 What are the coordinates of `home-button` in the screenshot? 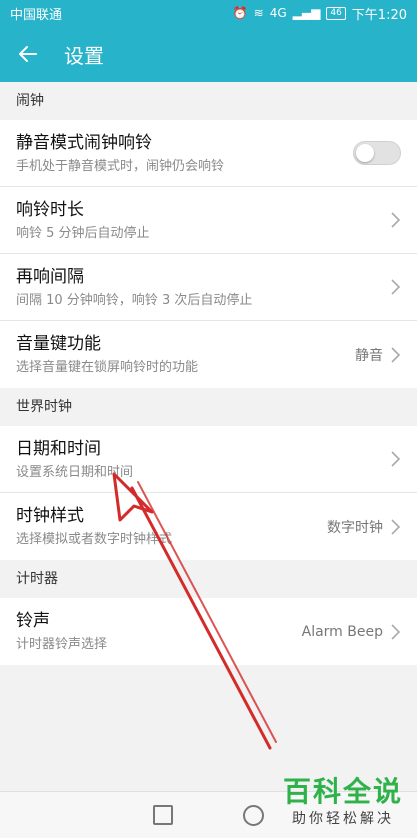 It's located at (253, 815).